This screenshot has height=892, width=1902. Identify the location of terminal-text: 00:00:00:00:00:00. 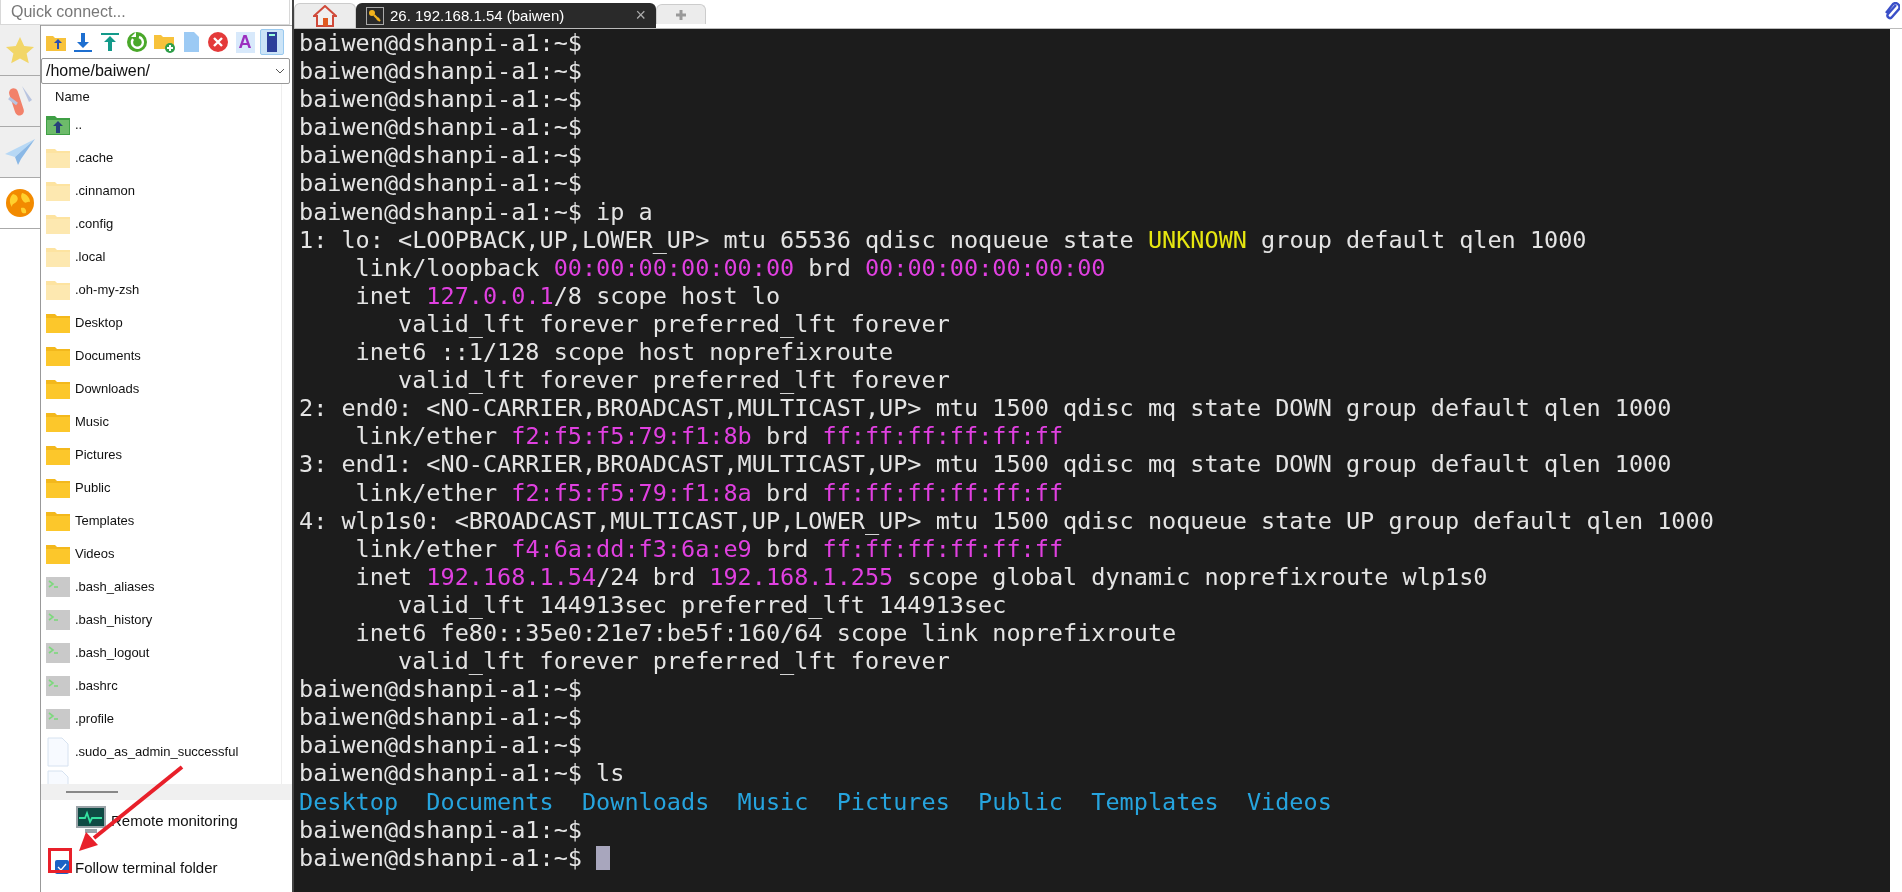
(985, 267).